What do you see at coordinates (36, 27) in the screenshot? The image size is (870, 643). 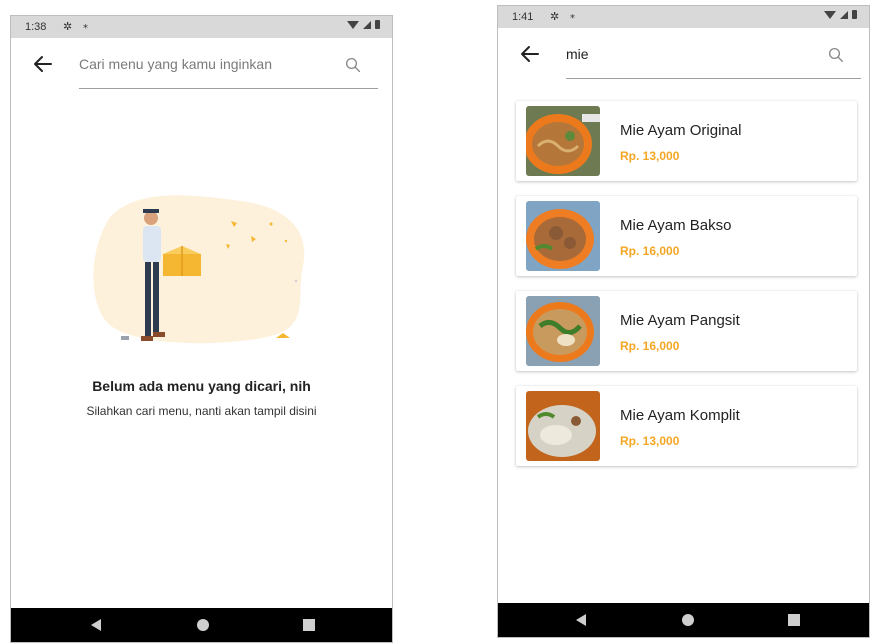 I see `status-time: 1:38` at bounding box center [36, 27].